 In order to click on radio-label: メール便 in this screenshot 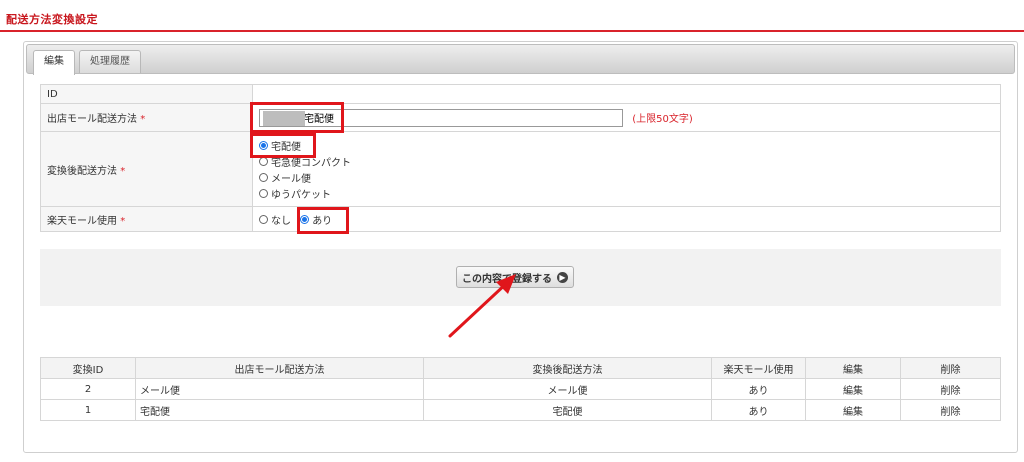, I will do `click(291, 179)`.